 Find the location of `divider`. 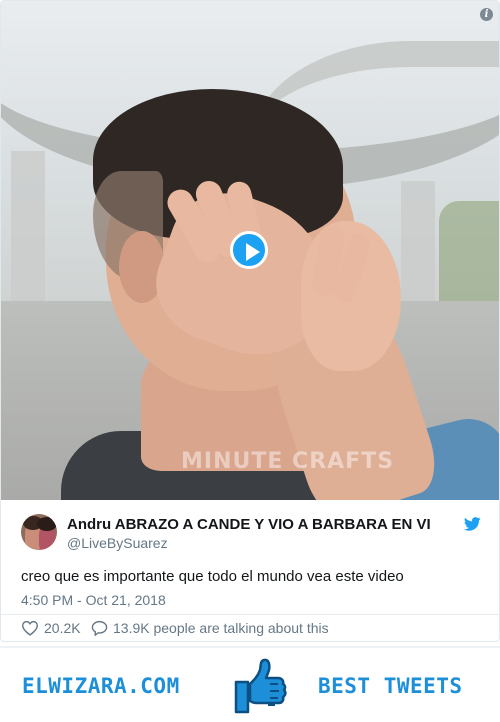

divider is located at coordinates (250, 614).